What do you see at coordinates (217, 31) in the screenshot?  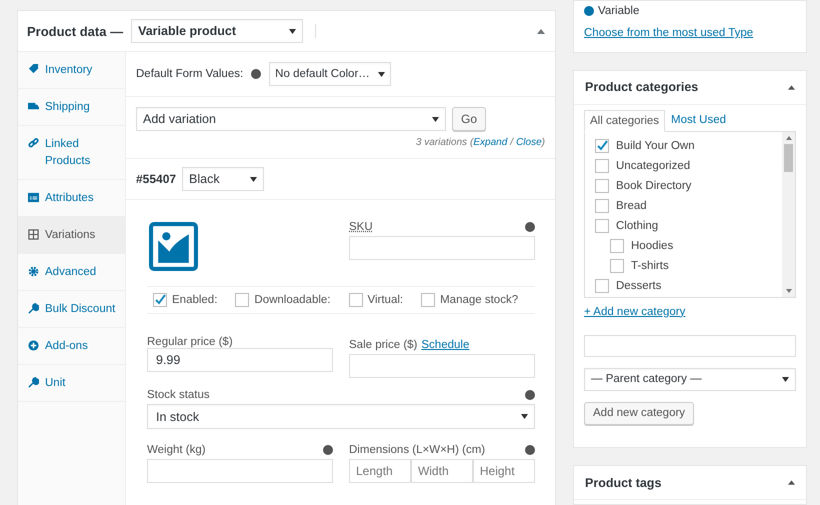 I see `product-type-select: Variable product` at bounding box center [217, 31].